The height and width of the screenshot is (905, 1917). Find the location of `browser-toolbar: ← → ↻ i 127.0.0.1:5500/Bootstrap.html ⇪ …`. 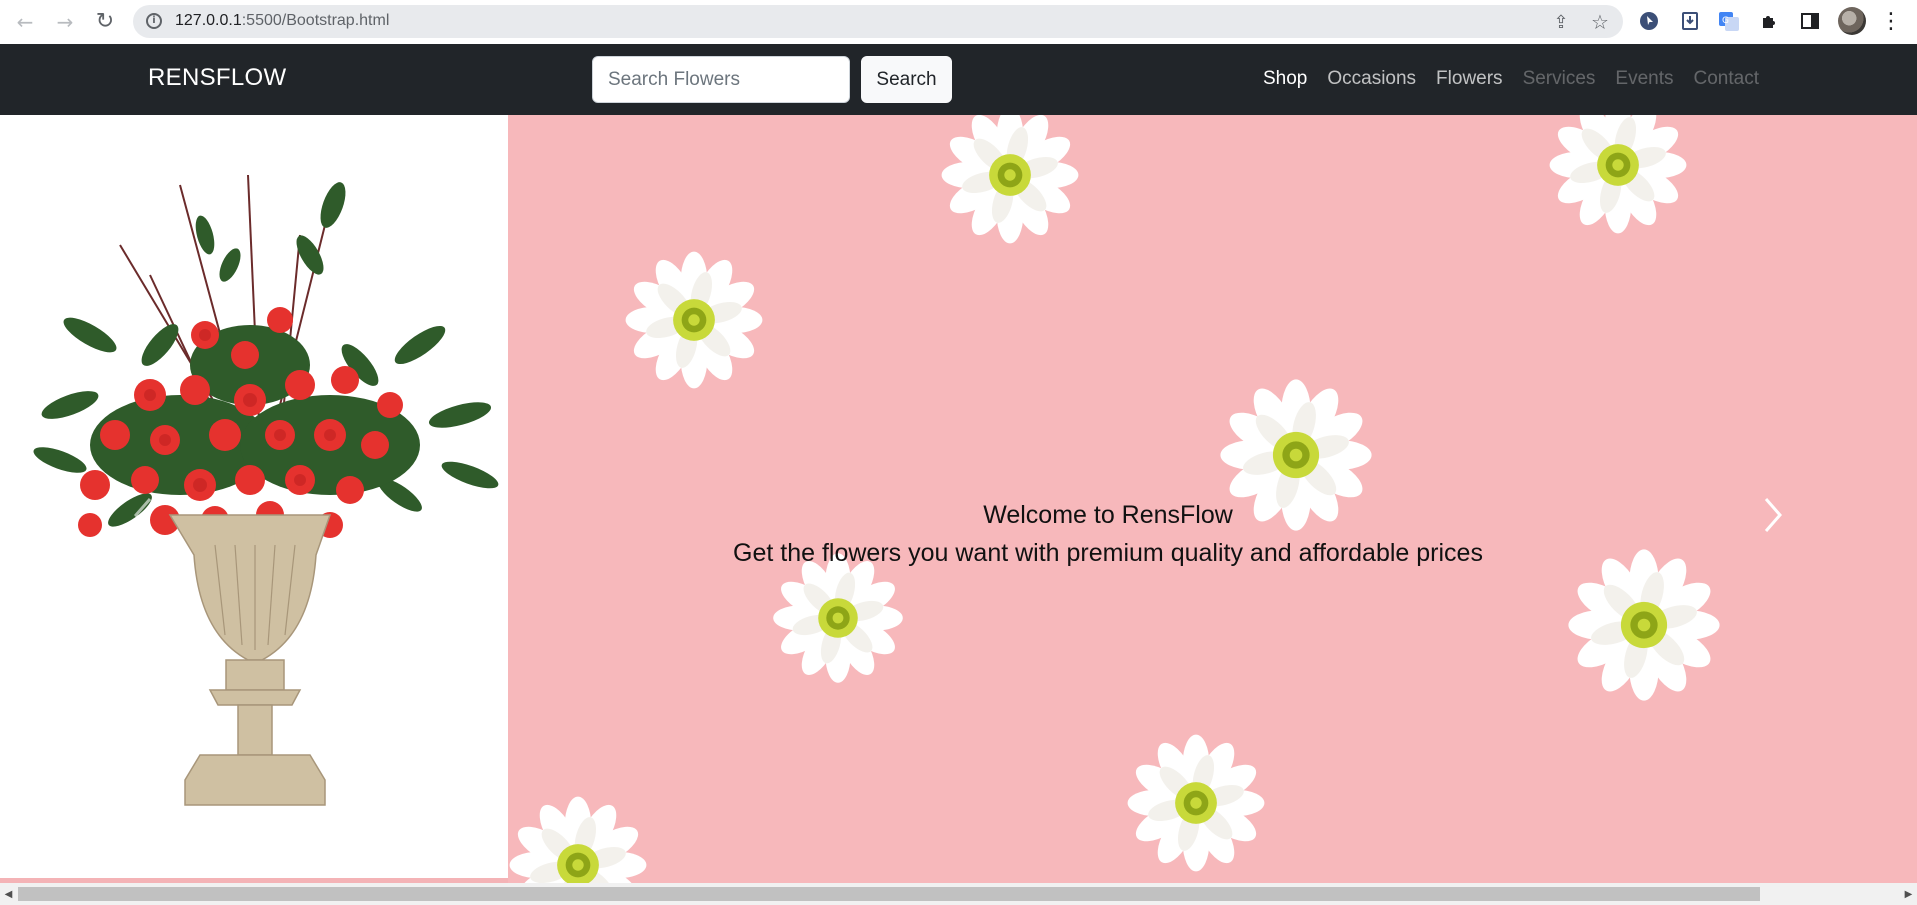

browser-toolbar: ← → ↻ i 127.0.0.1:5500/Bootstrap.html ⇪ … is located at coordinates (958, 22).